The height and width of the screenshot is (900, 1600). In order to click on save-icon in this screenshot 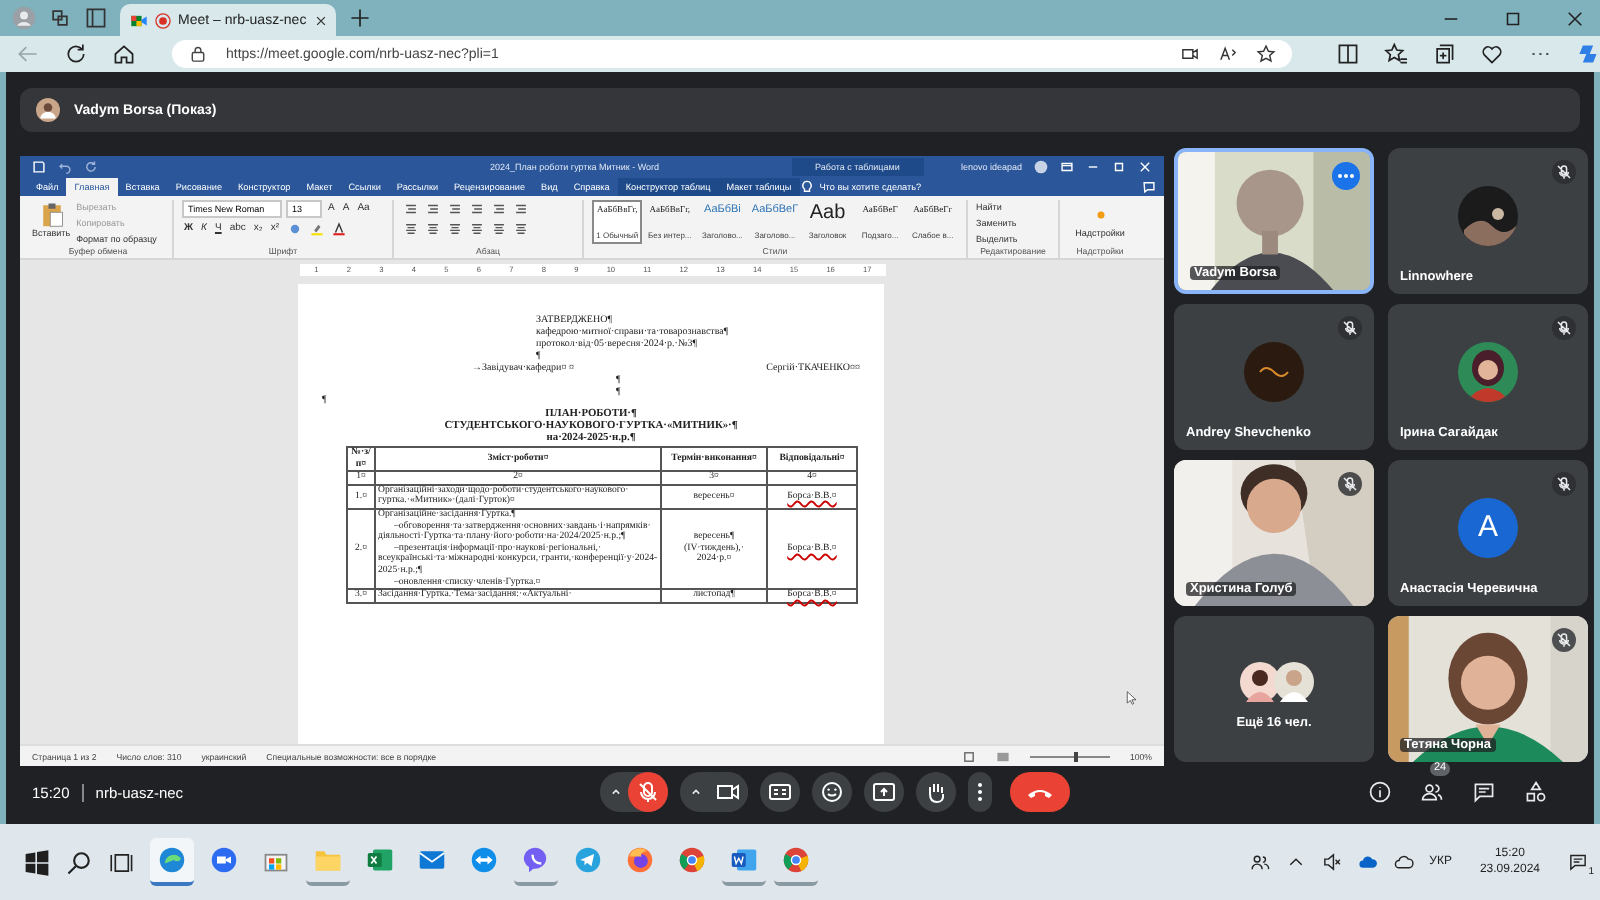, I will do `click(39, 166)`.